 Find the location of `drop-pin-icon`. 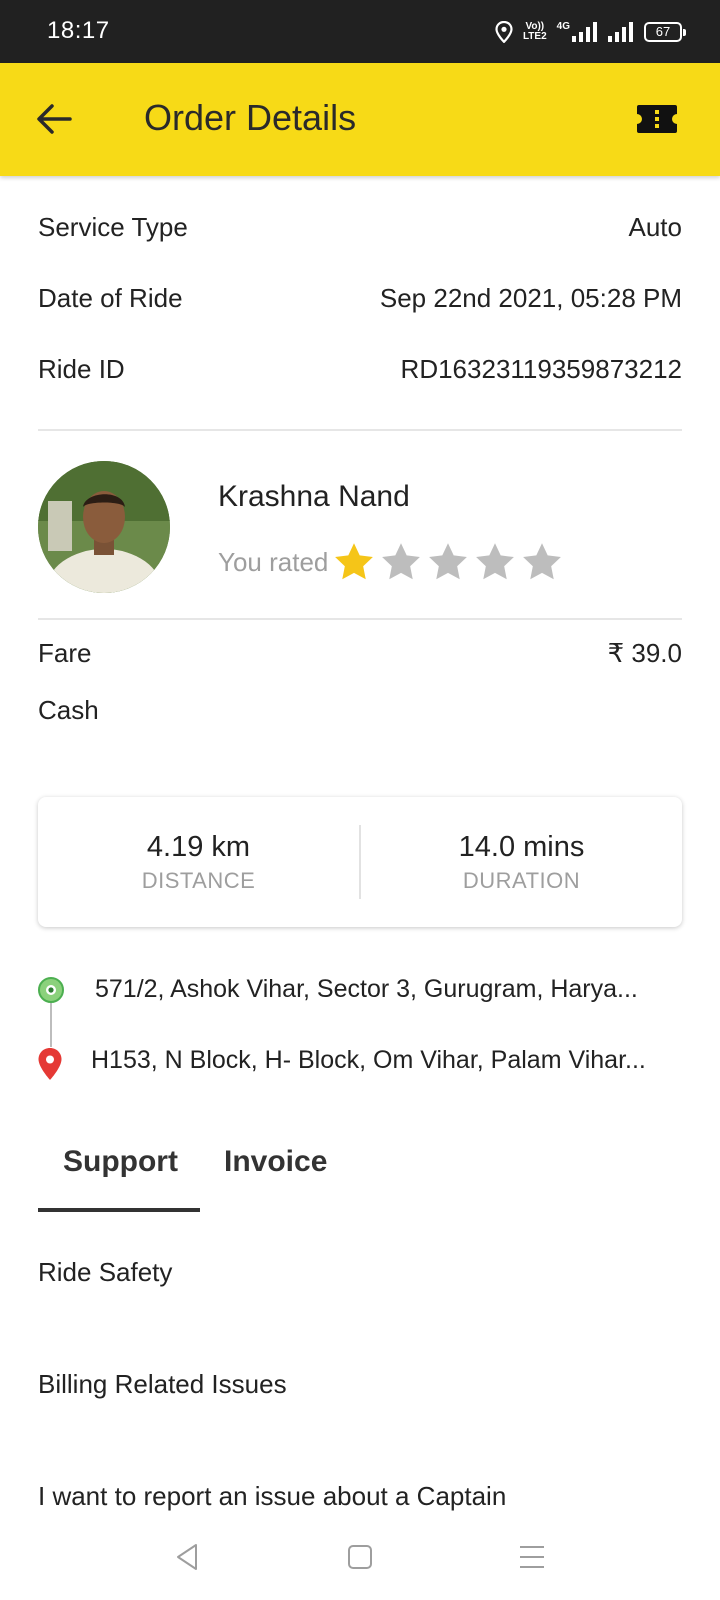

drop-pin-icon is located at coordinates (50, 1064).